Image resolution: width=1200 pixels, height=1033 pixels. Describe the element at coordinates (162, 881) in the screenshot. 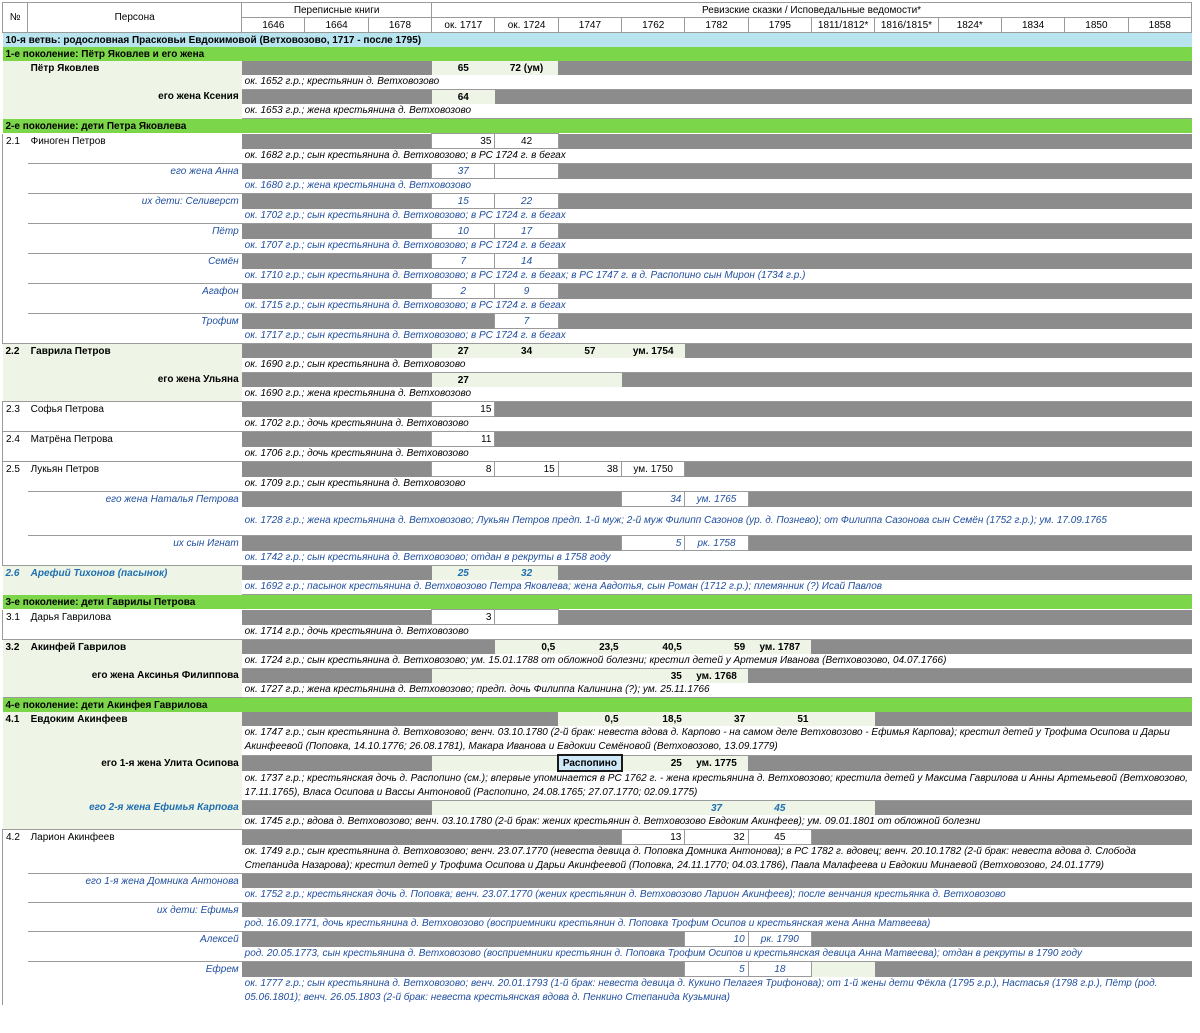

I see `person-name: его 1-я жена Домника Антонова` at that location.